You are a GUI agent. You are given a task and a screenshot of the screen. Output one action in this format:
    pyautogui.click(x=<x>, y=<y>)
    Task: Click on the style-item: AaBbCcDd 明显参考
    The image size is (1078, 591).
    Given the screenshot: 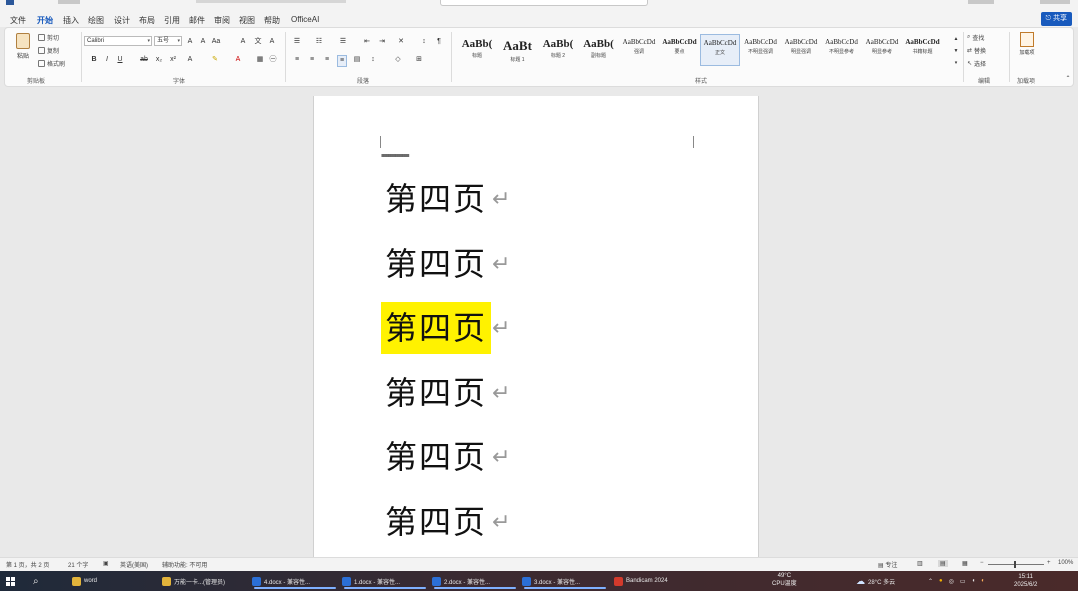 What is the action you would take?
    pyautogui.click(x=882, y=50)
    